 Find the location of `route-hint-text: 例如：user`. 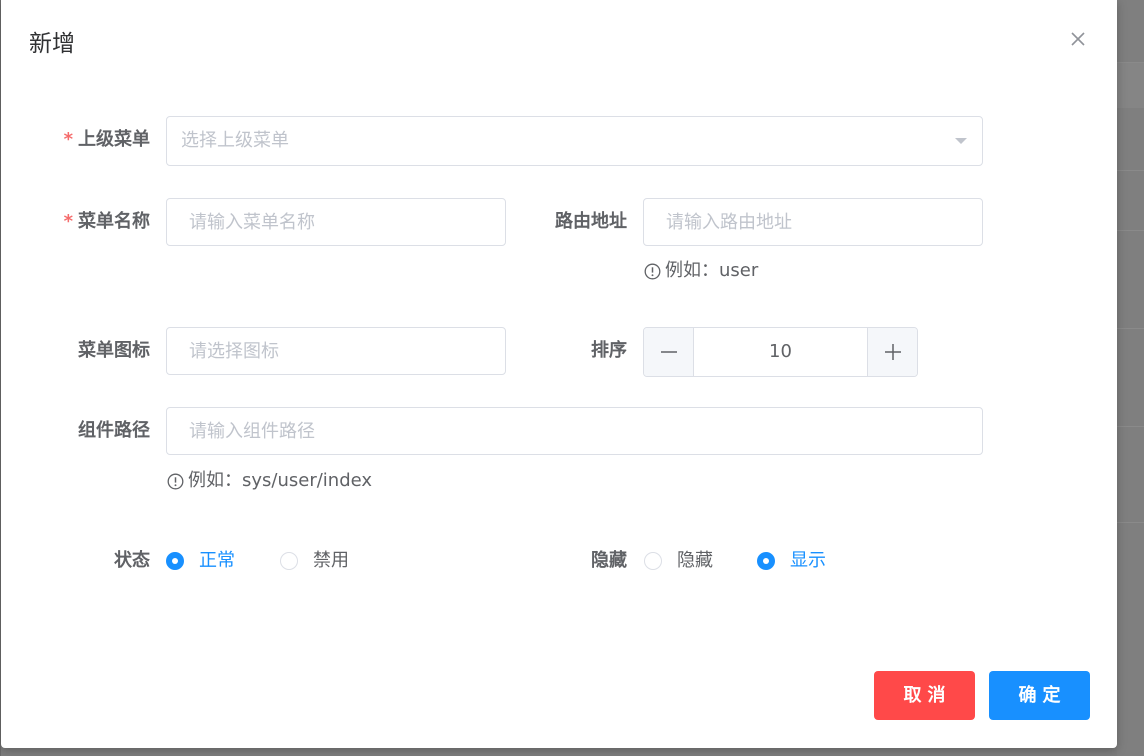

route-hint-text: 例如：user is located at coordinates (712, 270).